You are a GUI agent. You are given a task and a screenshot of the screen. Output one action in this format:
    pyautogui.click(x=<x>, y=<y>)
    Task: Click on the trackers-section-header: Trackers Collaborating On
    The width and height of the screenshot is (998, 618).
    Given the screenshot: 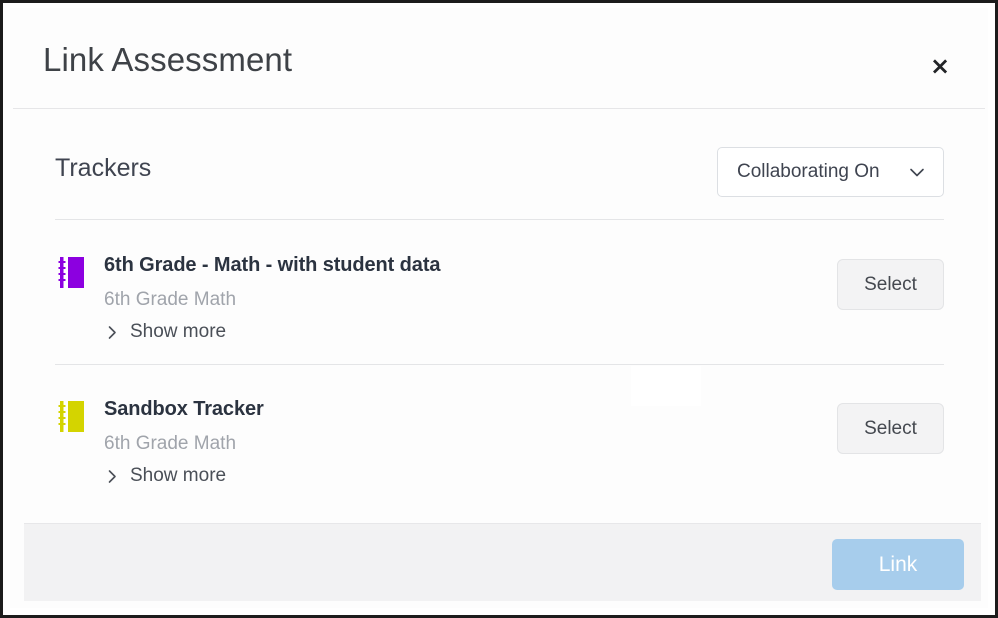 What is the action you would take?
    pyautogui.click(x=499, y=177)
    